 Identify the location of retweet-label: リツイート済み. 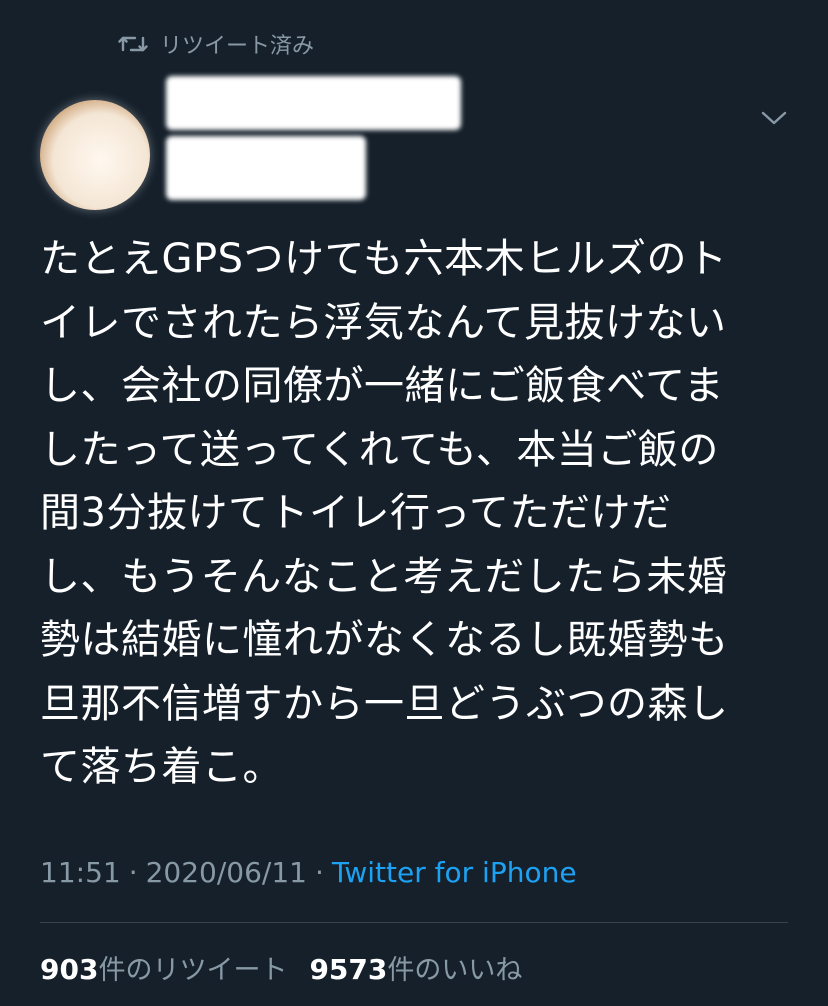
(237, 46).